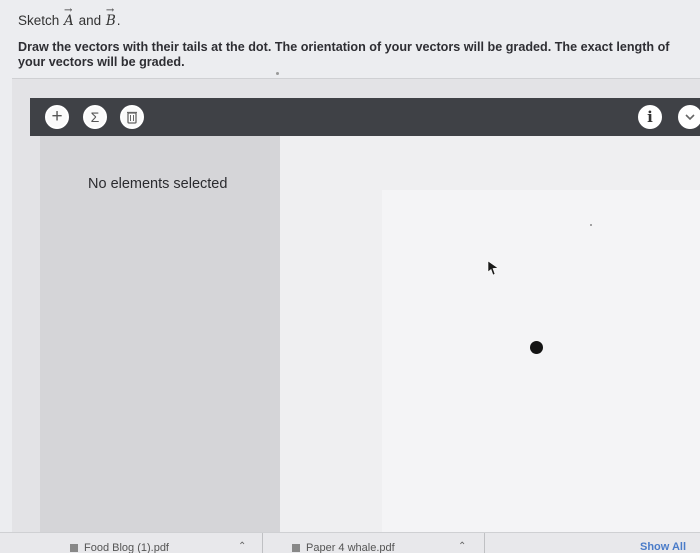 The image size is (700, 553). I want to click on vector-tail-dot, so click(536, 347).